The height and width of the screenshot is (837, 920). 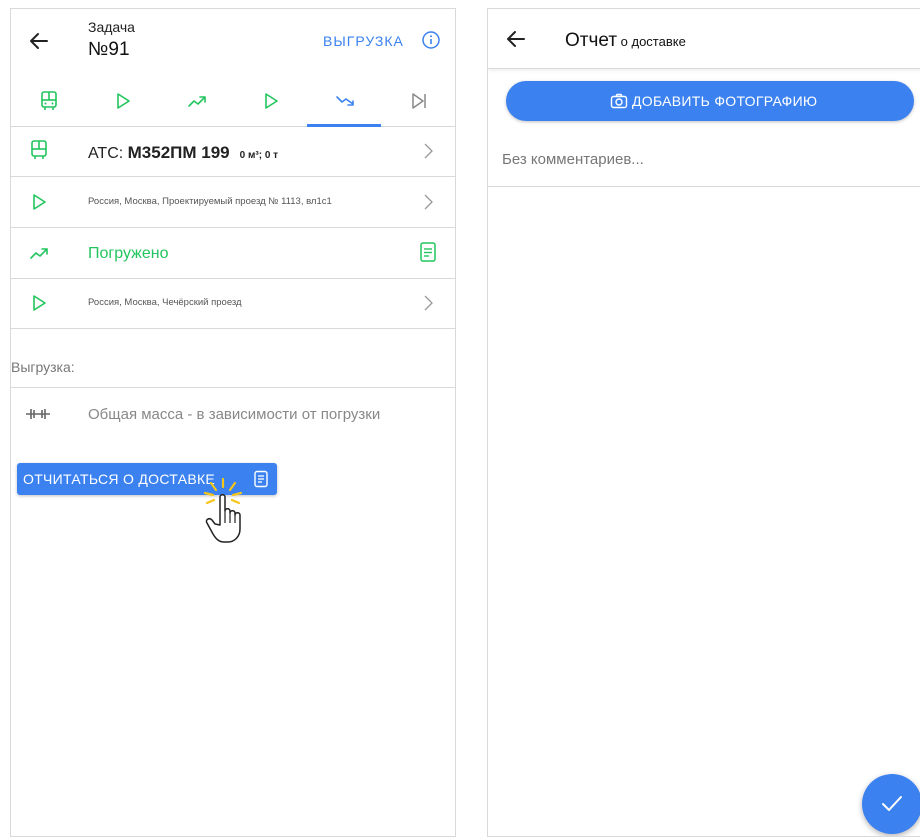 I want to click on task-number: №91, so click(x=109, y=49).